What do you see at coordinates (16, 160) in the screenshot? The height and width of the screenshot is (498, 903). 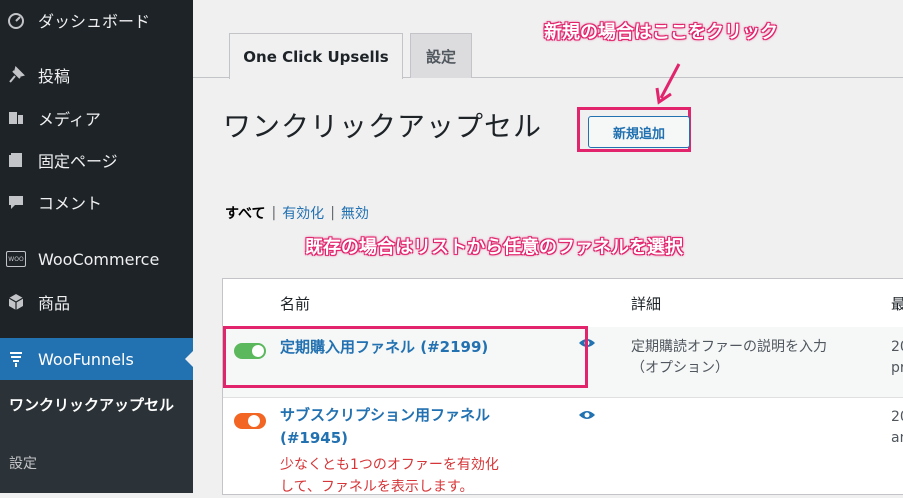 I see `page-icon` at bounding box center [16, 160].